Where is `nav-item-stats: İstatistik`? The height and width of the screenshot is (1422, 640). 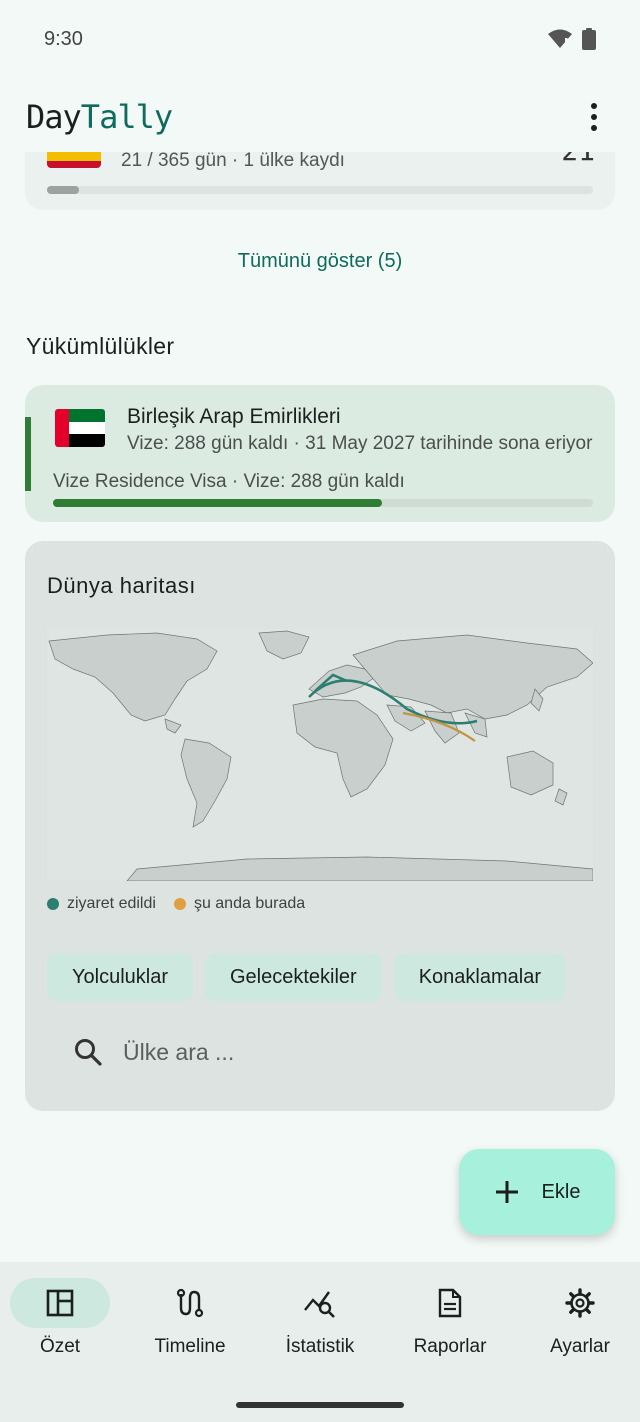
nav-item-stats: İstatistik is located at coordinates (320, 1318).